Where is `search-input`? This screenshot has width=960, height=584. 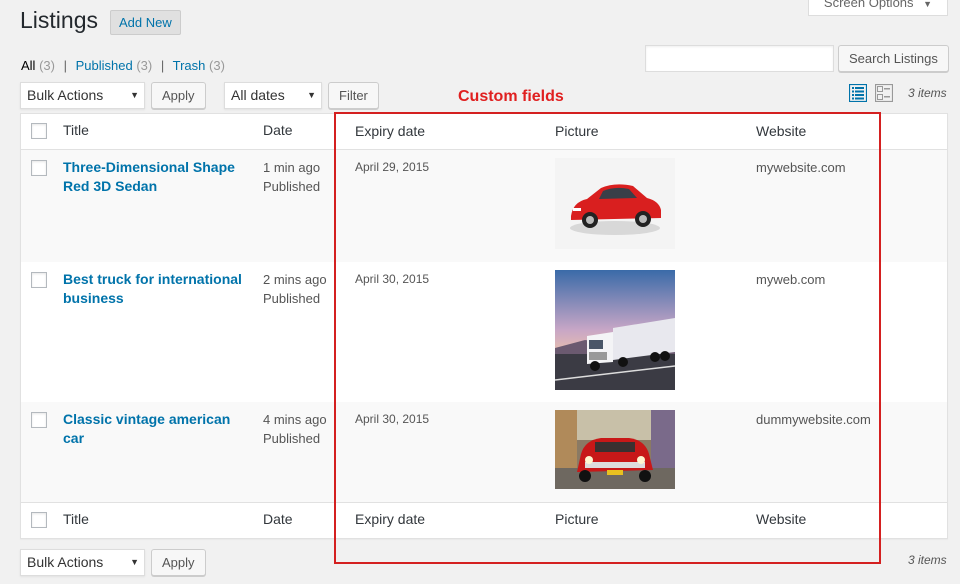
search-input is located at coordinates (739, 58).